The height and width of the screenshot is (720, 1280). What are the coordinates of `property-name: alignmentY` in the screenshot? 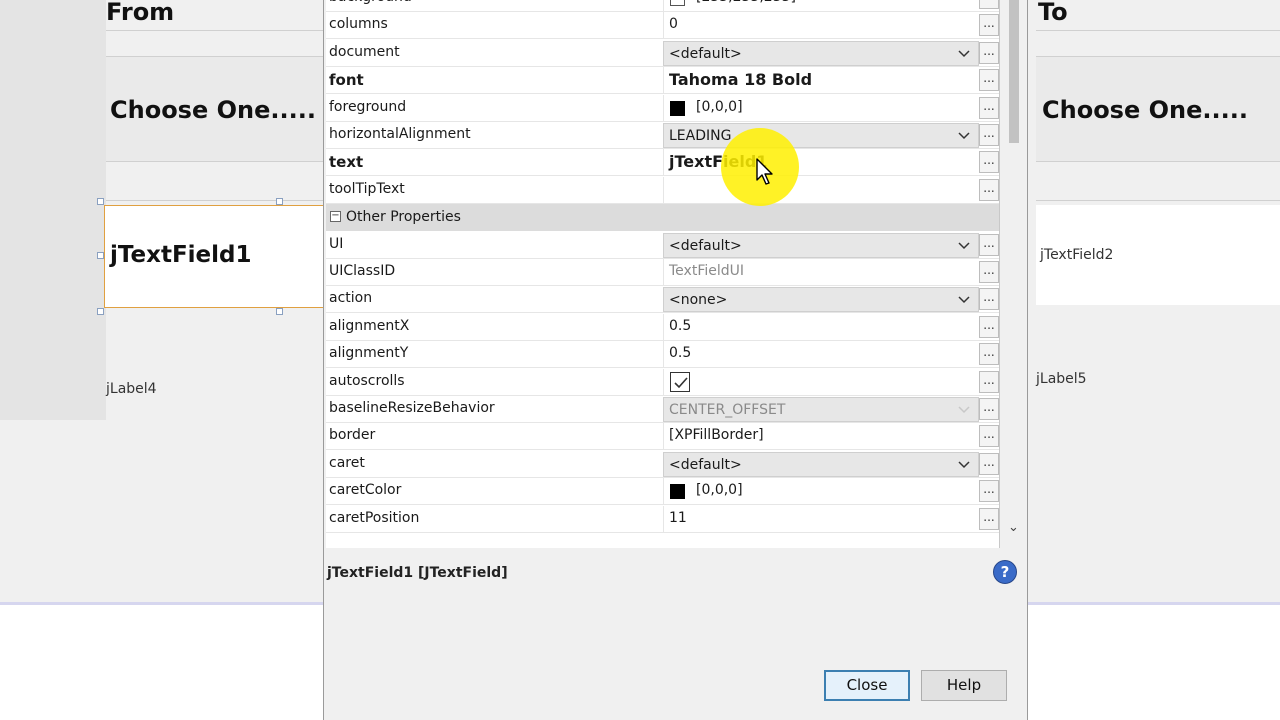 It's located at (369, 353).